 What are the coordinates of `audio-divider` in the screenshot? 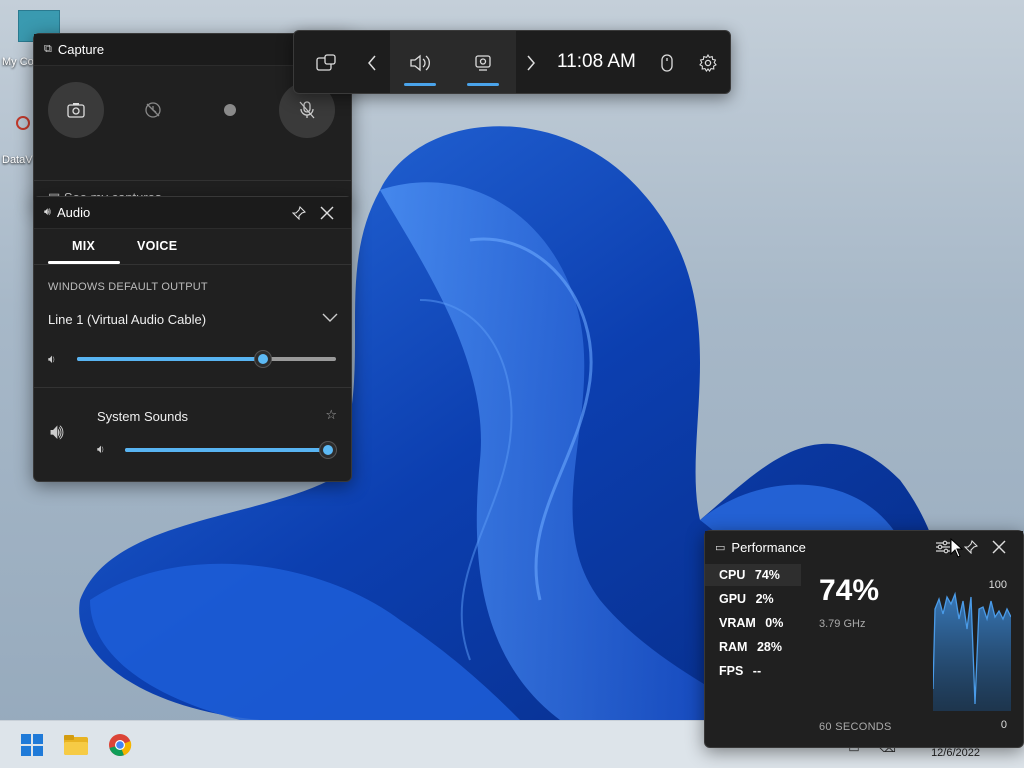 It's located at (192, 387).